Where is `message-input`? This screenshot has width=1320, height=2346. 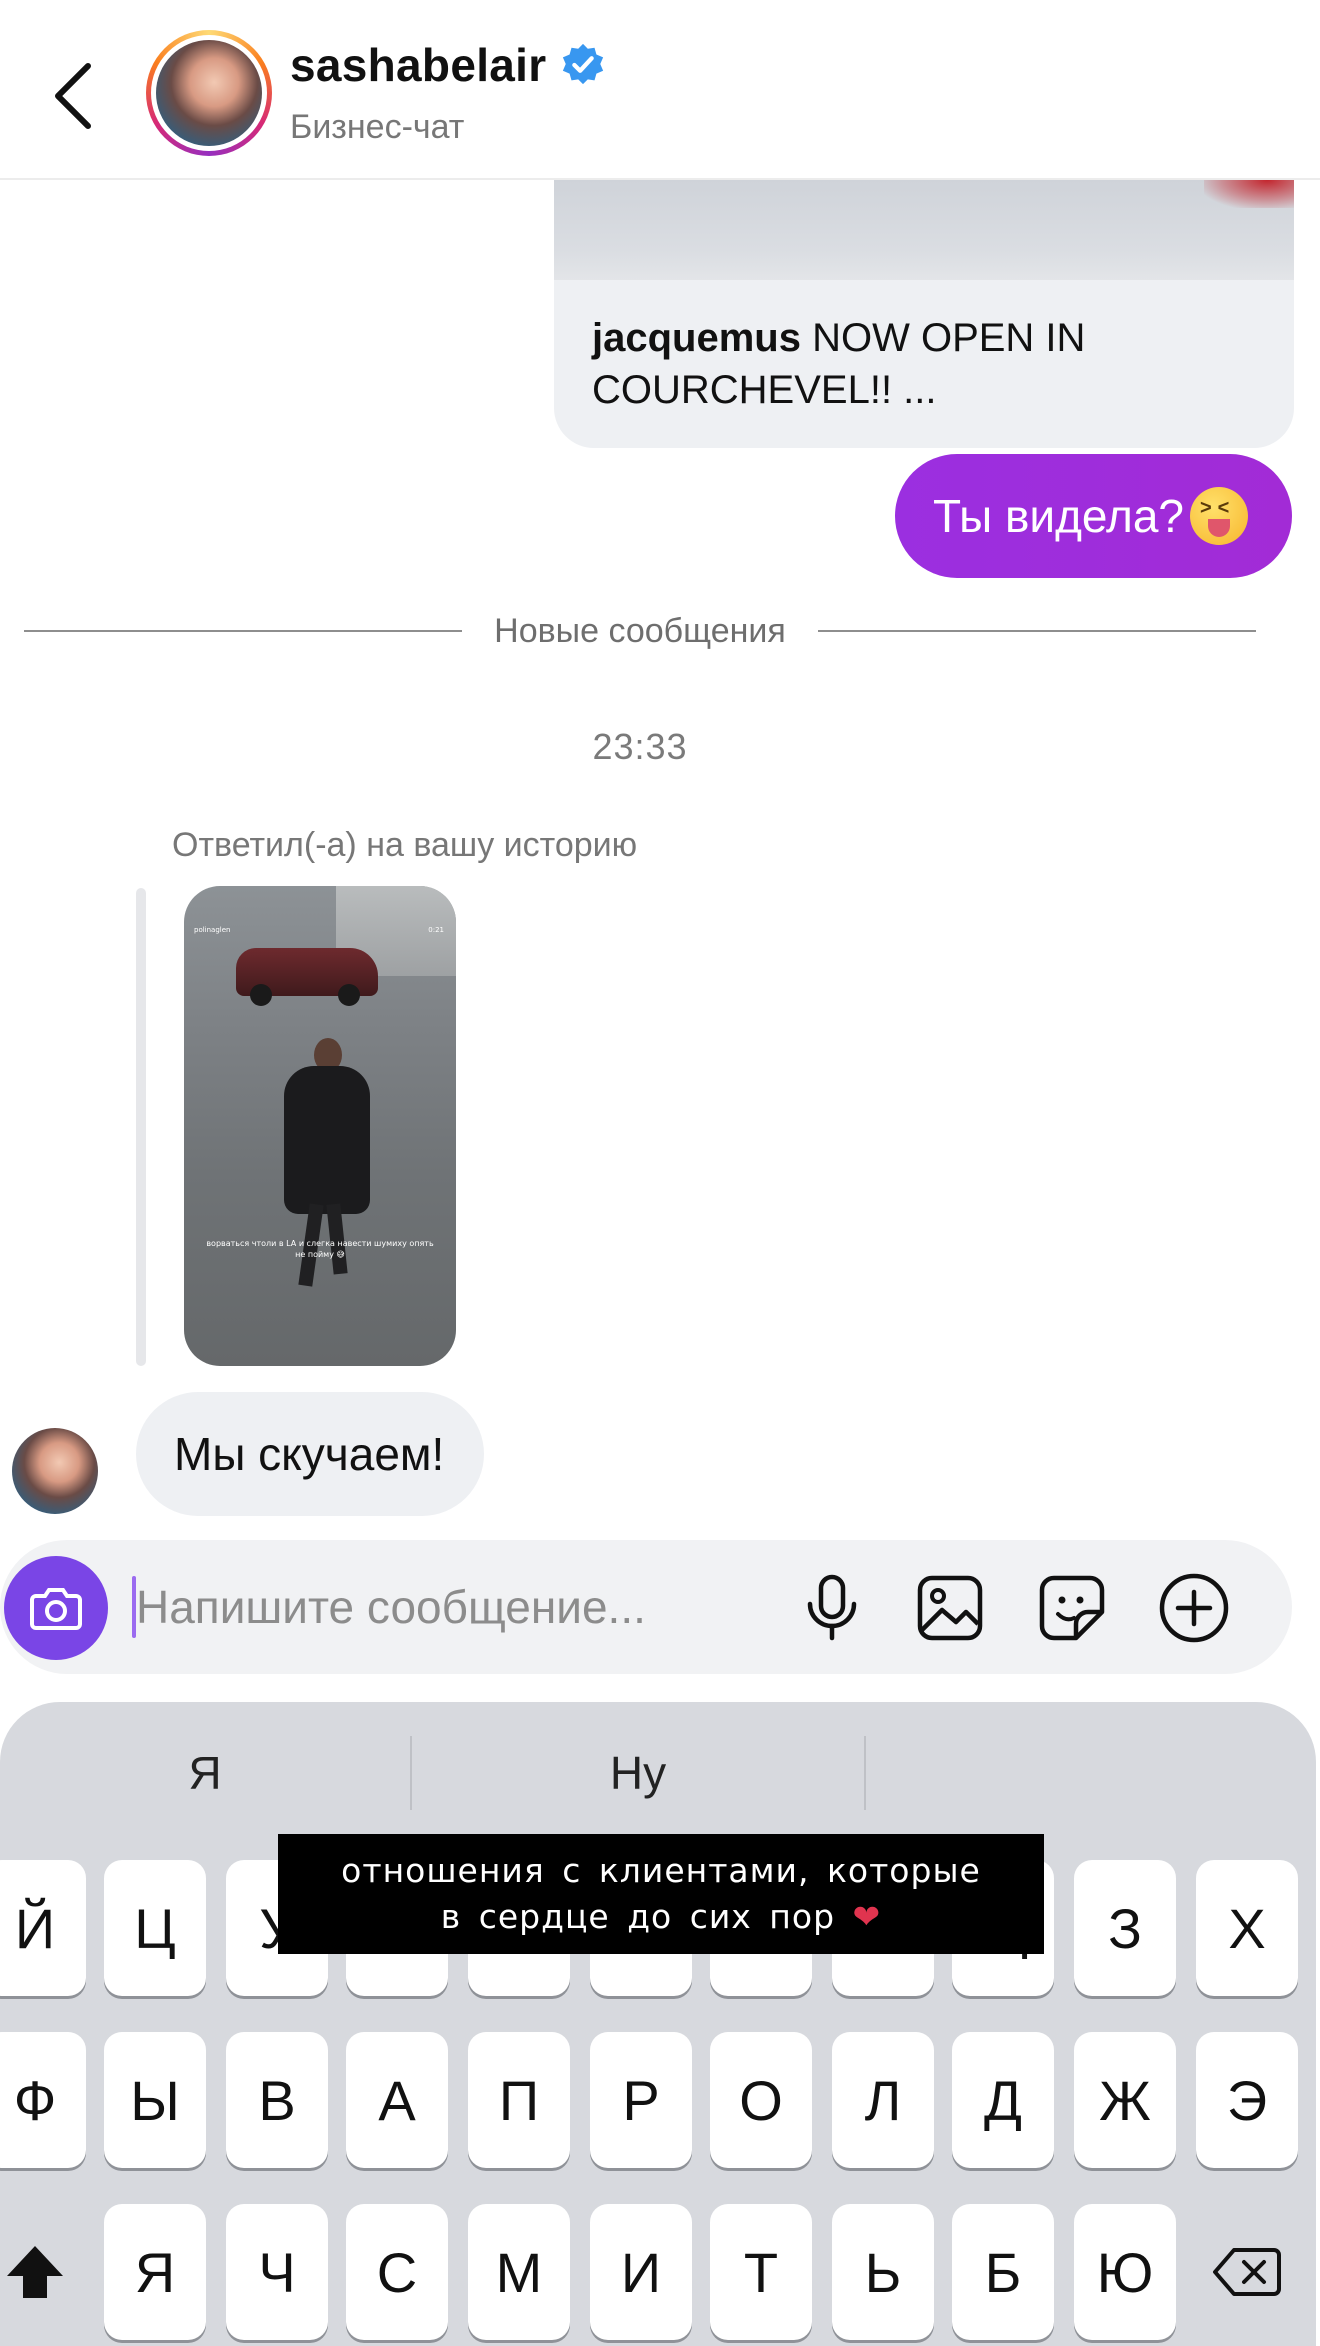 message-input is located at coordinates (446, 1607).